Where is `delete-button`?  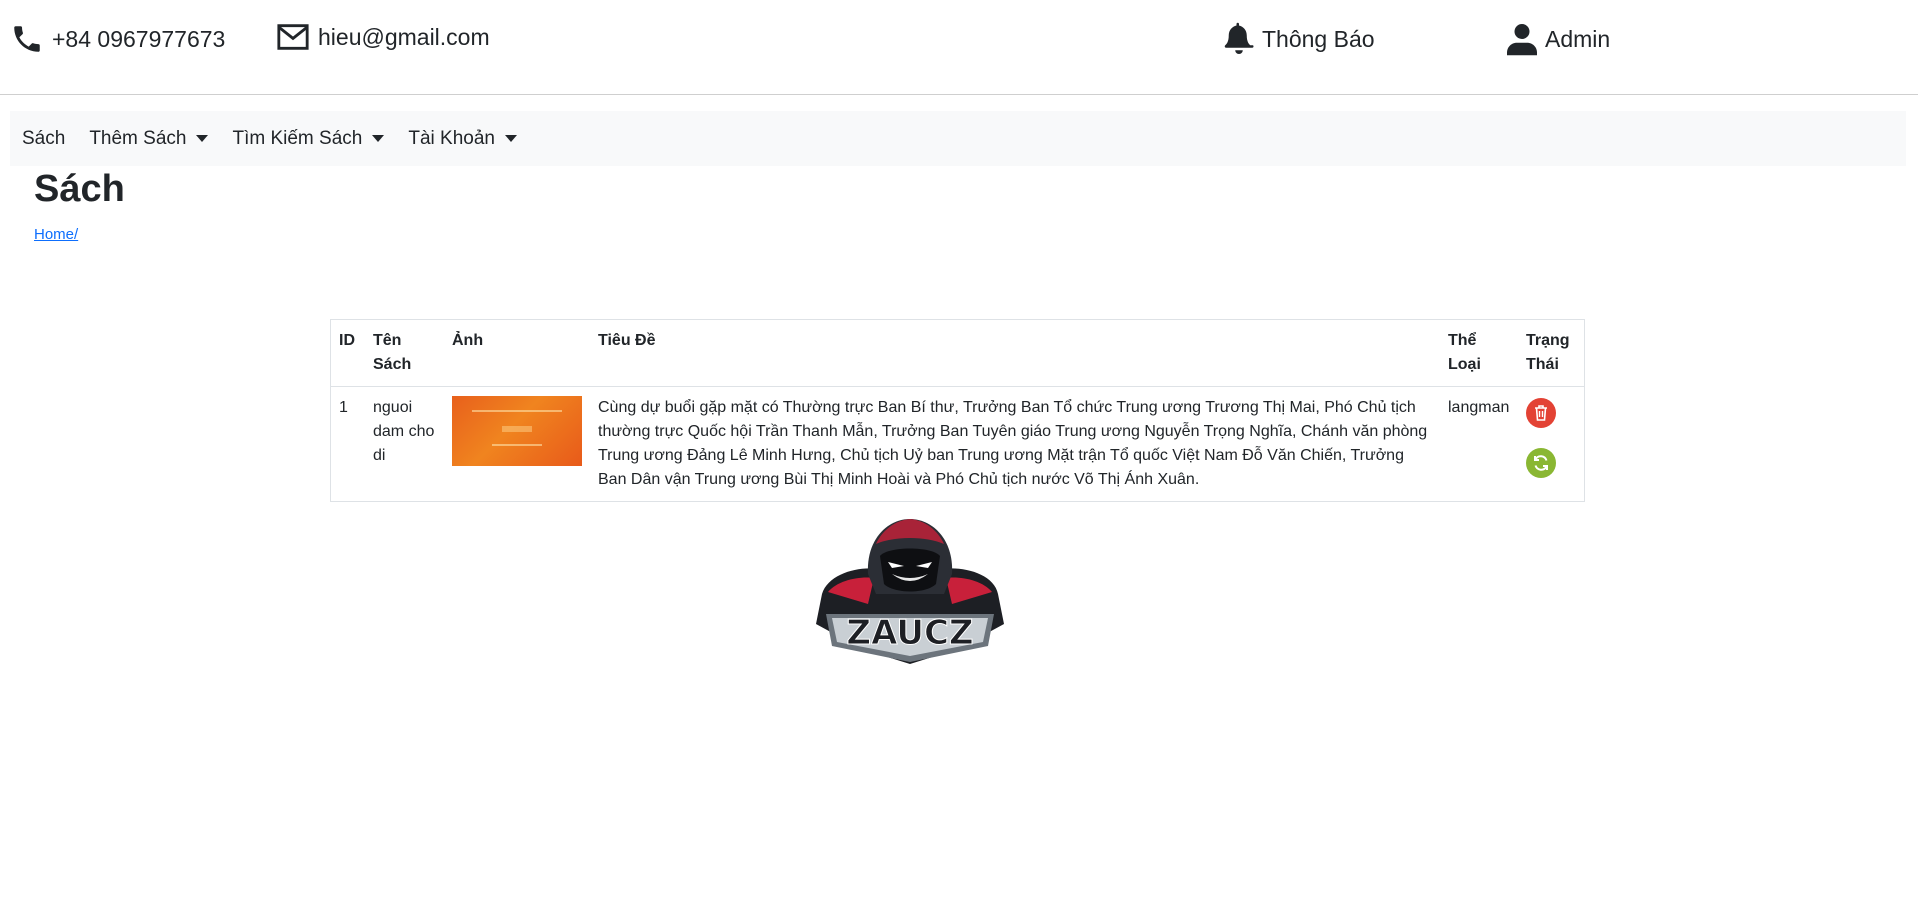
delete-button is located at coordinates (1541, 413).